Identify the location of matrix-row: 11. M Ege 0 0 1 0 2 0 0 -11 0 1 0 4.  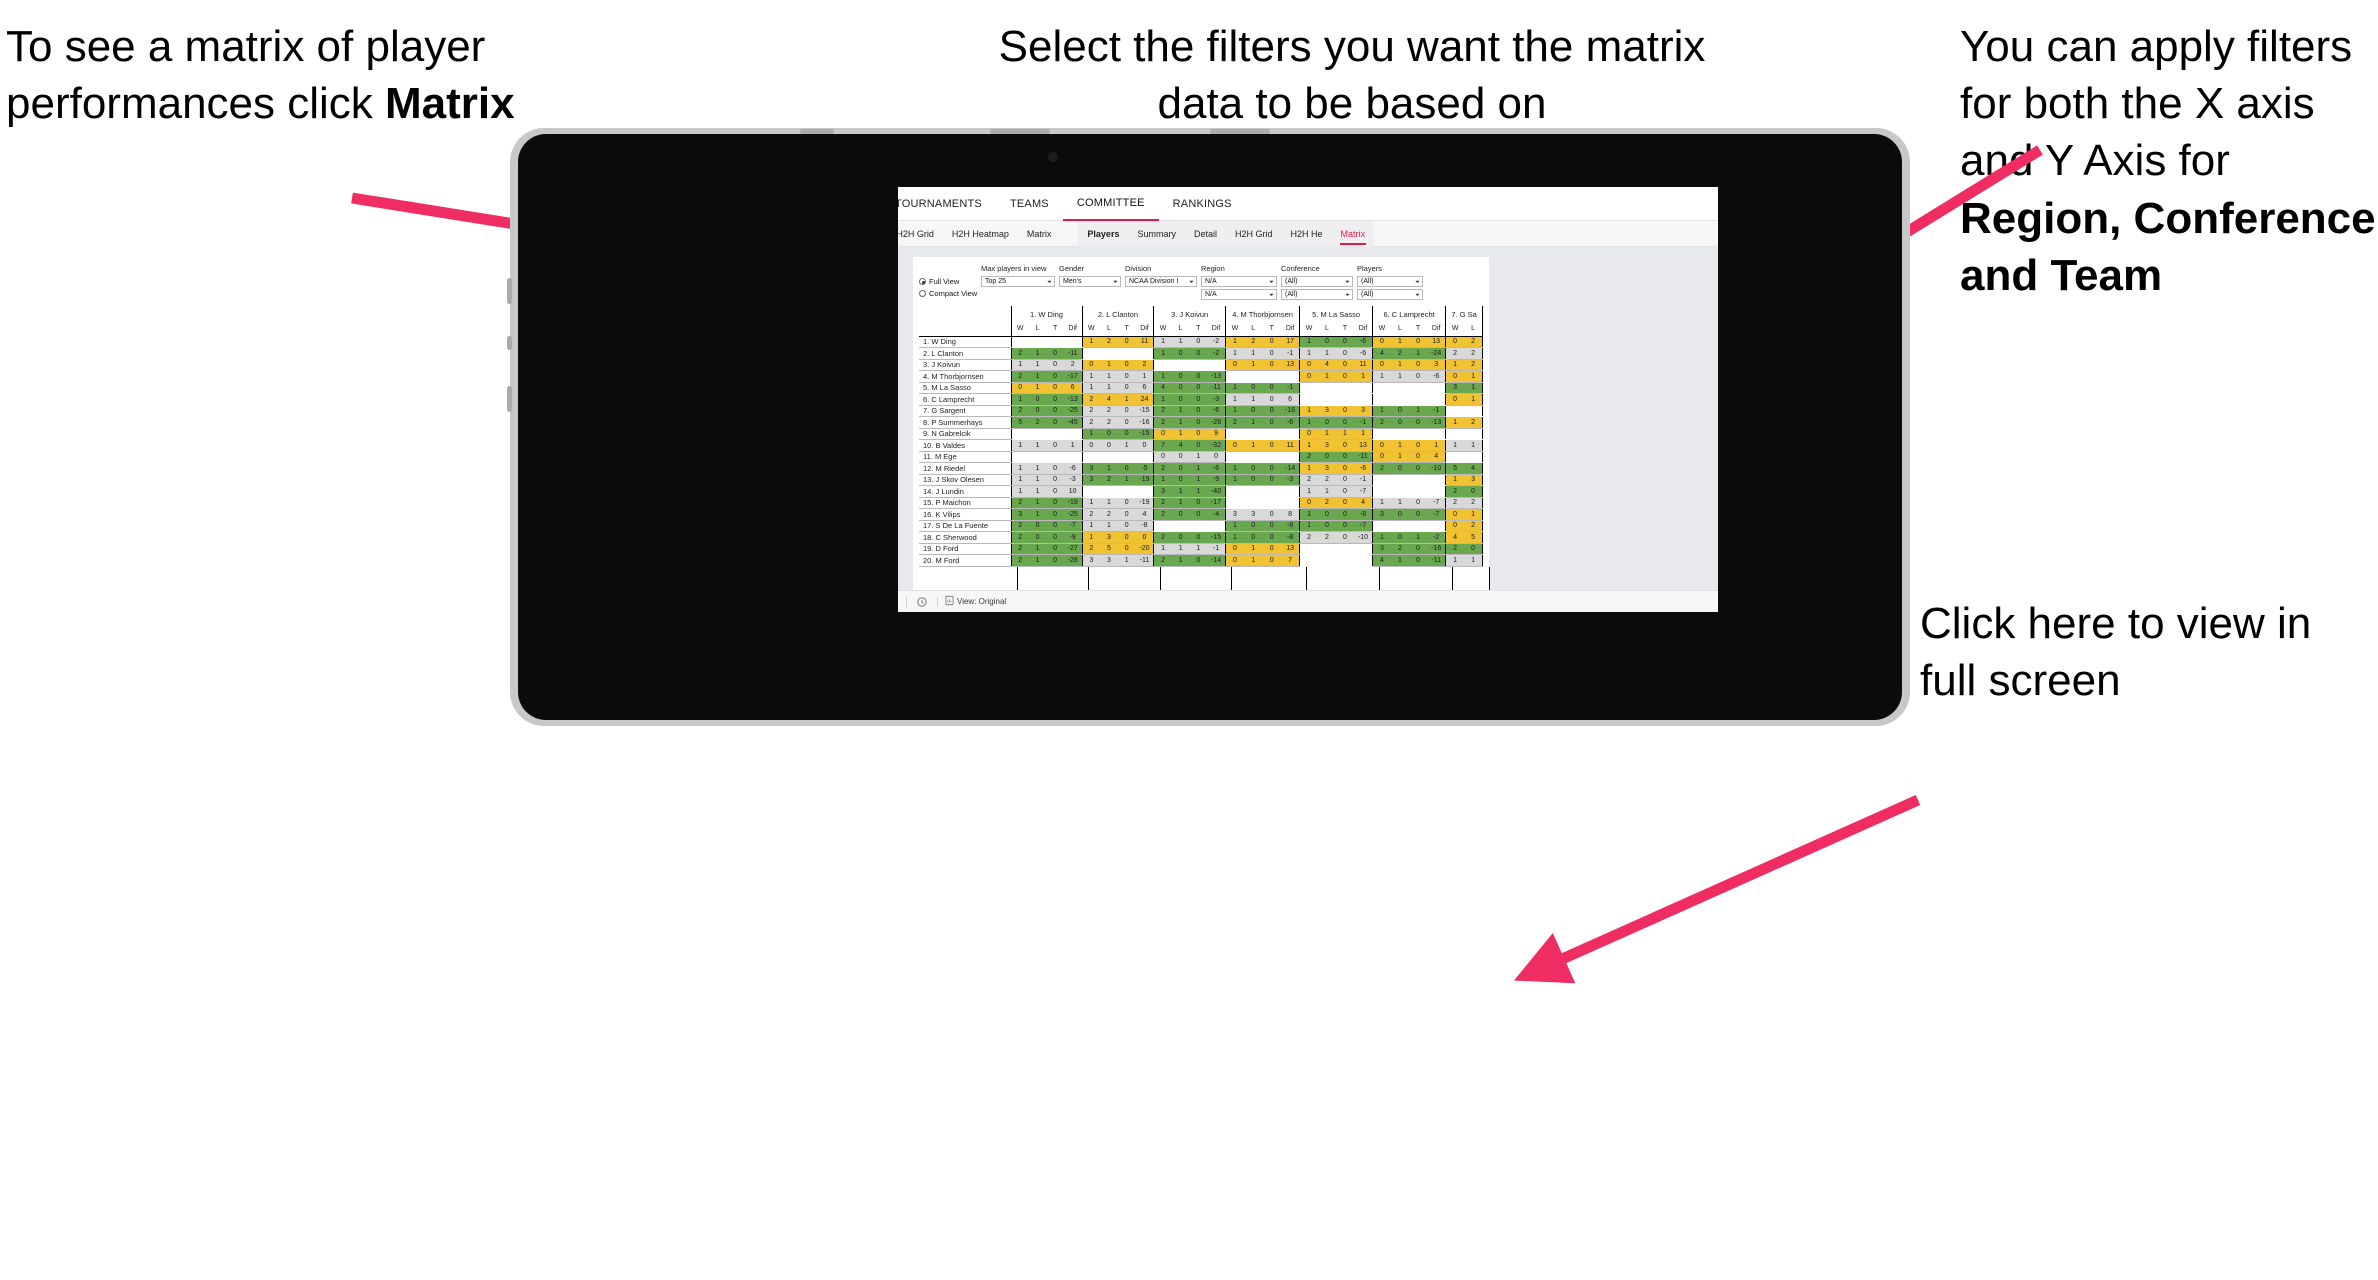
(1201, 457).